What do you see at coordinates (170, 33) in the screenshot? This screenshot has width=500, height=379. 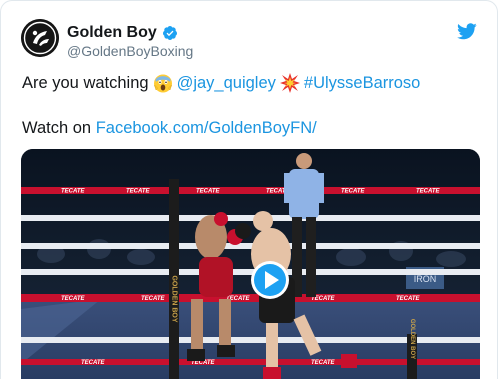 I see `verified-badge-icon` at bounding box center [170, 33].